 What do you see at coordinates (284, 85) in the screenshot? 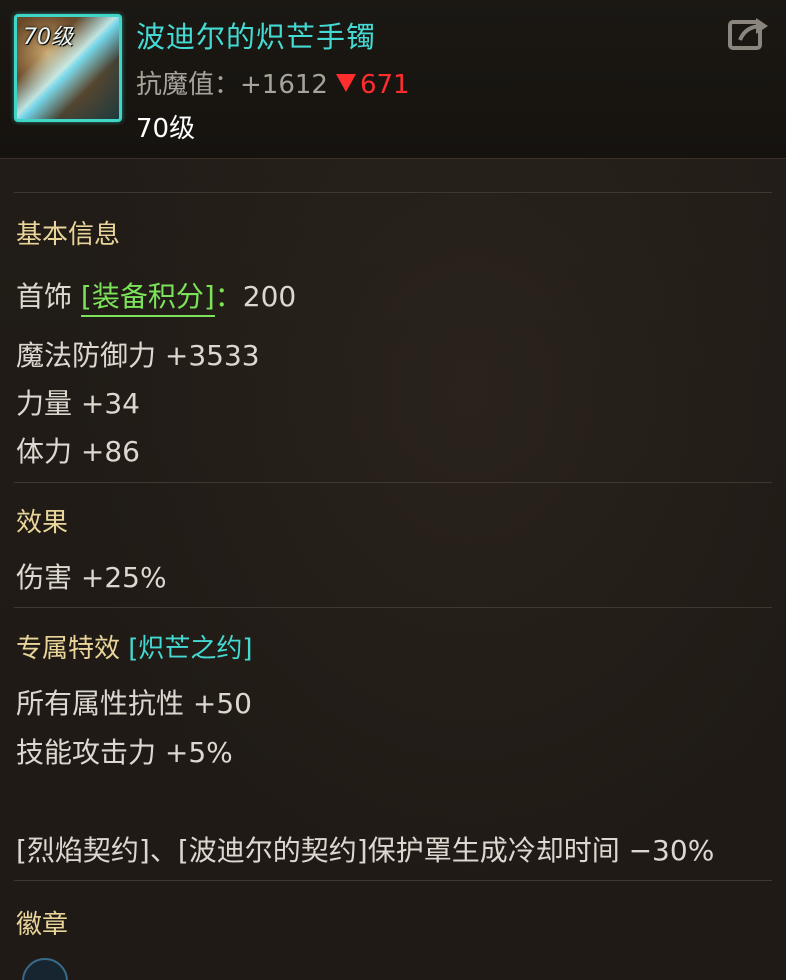
I see `magic-resist-value: +1612` at bounding box center [284, 85].